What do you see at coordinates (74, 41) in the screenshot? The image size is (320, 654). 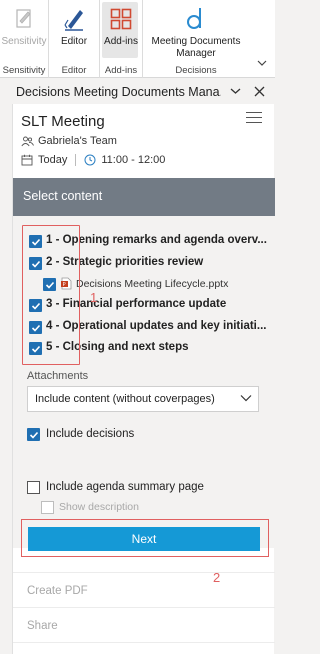 I see `editor-label: Editor` at bounding box center [74, 41].